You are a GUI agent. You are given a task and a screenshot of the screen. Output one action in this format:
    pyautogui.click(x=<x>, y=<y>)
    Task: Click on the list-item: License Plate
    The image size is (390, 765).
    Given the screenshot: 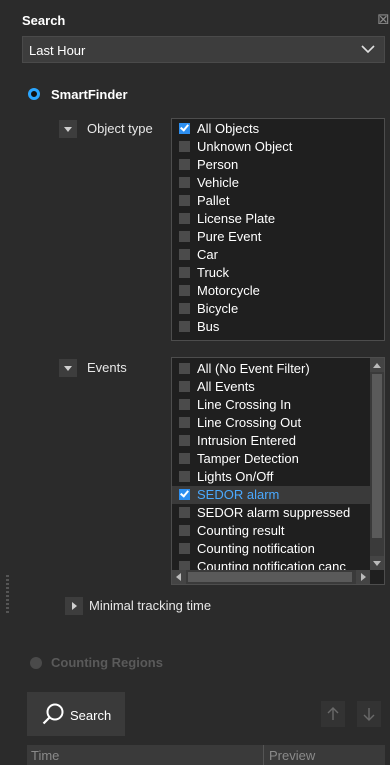 What is the action you would take?
    pyautogui.click(x=278, y=219)
    